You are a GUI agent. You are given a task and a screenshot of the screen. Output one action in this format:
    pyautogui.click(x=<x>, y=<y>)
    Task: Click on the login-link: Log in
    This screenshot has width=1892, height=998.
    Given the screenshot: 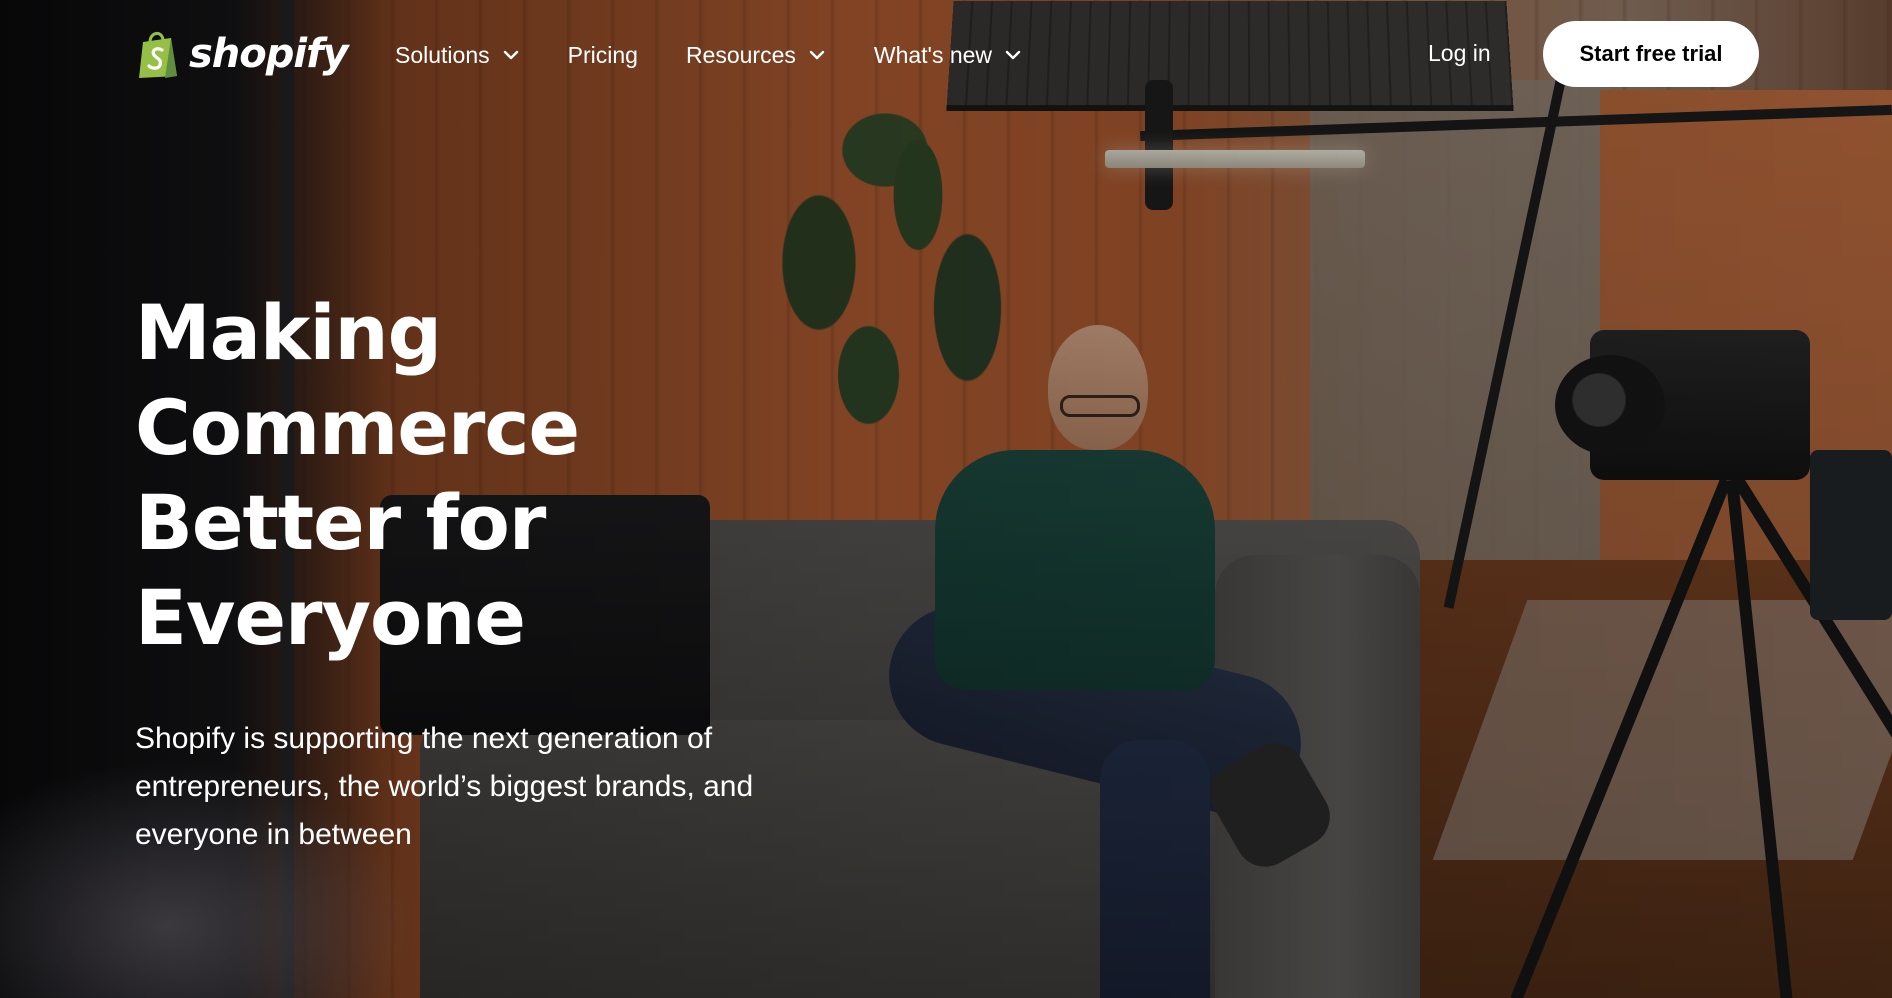 What is the action you would take?
    pyautogui.click(x=1459, y=53)
    